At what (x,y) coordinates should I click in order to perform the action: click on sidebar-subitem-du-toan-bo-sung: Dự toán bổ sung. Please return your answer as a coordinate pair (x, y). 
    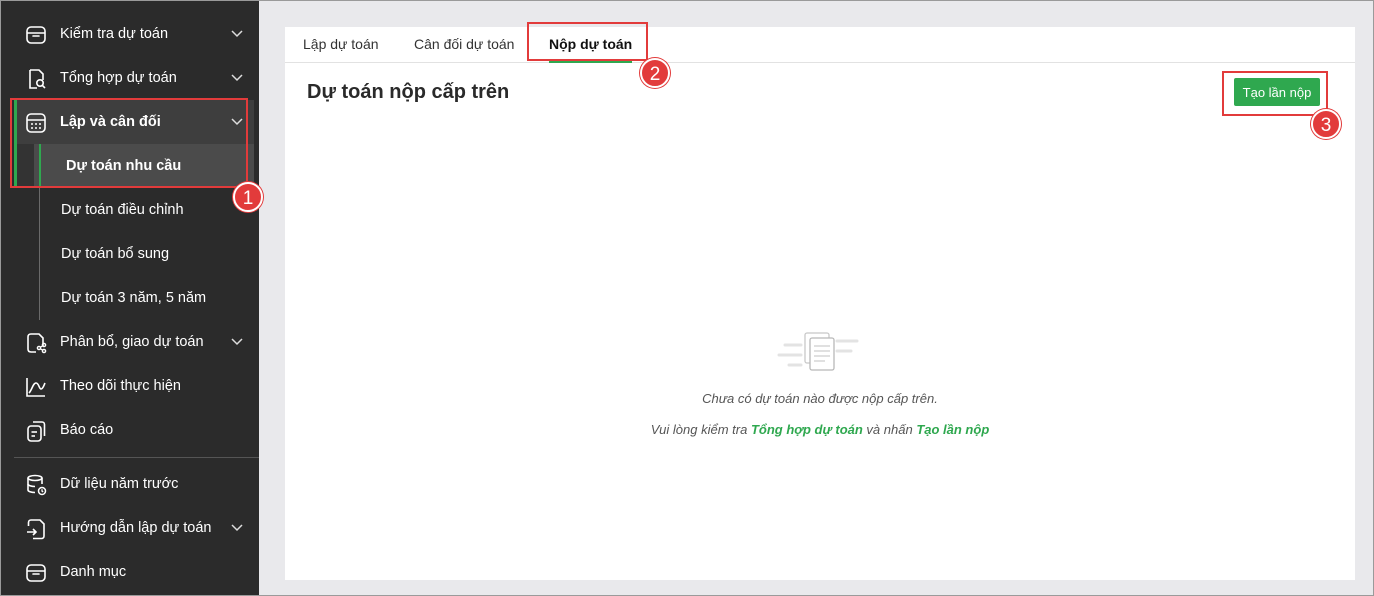
    Looking at the image, I should click on (134, 254).